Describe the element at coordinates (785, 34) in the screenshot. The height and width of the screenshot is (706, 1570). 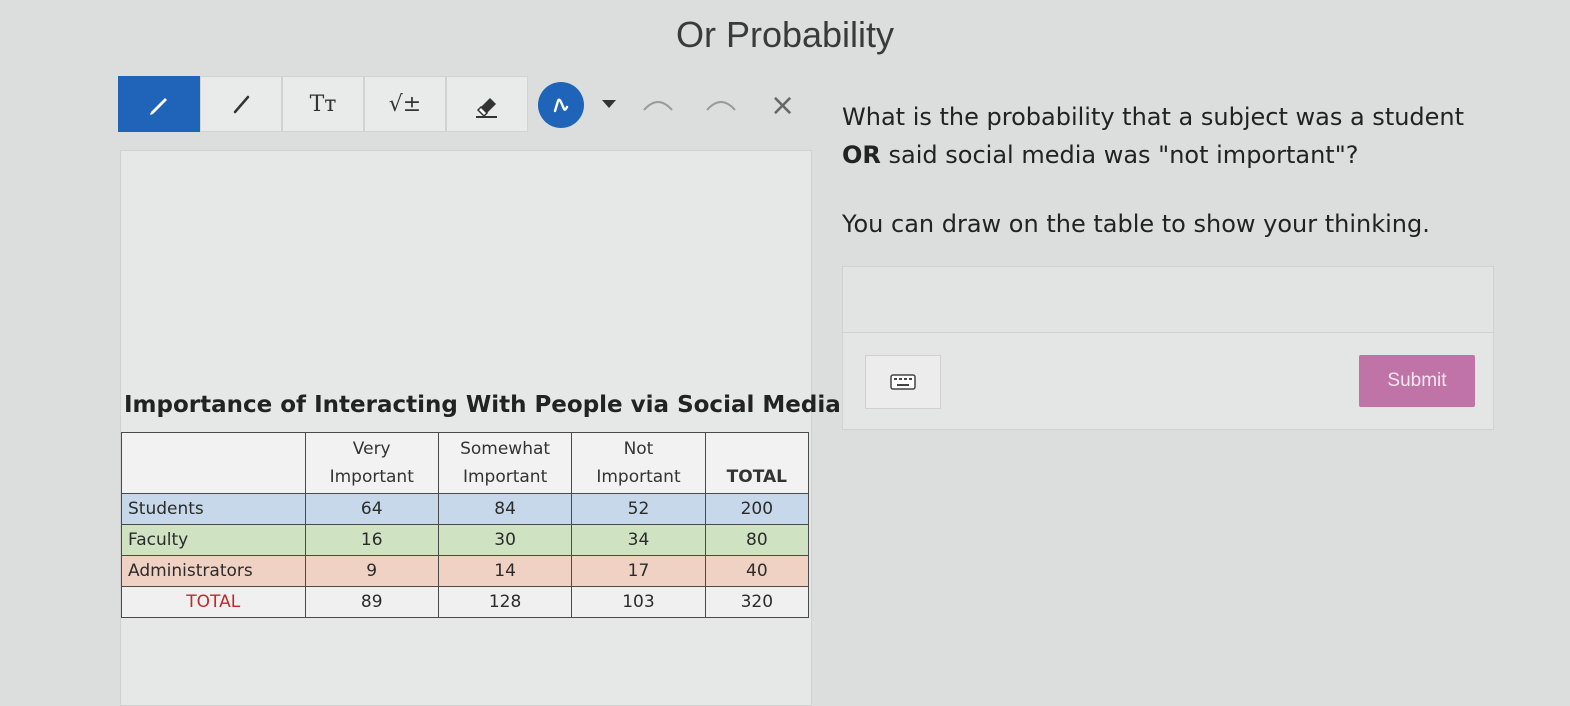
I see `page-title: Or Probability` at that location.